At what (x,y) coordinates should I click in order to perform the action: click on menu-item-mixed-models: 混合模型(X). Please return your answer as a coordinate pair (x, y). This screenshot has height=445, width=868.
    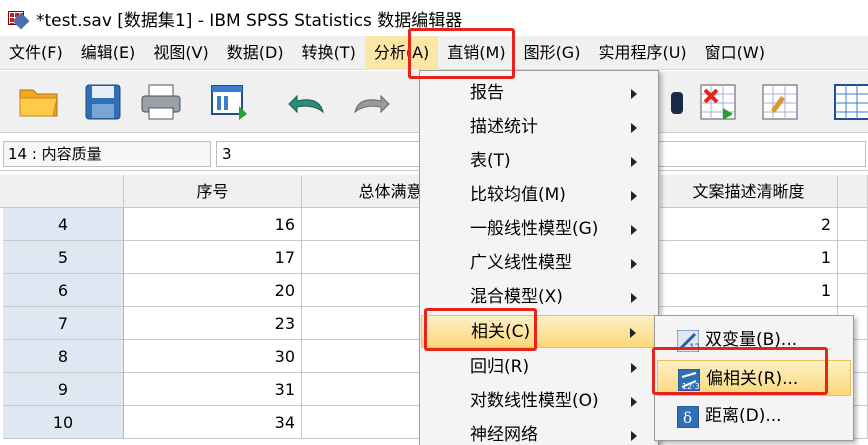
    Looking at the image, I should click on (539, 297).